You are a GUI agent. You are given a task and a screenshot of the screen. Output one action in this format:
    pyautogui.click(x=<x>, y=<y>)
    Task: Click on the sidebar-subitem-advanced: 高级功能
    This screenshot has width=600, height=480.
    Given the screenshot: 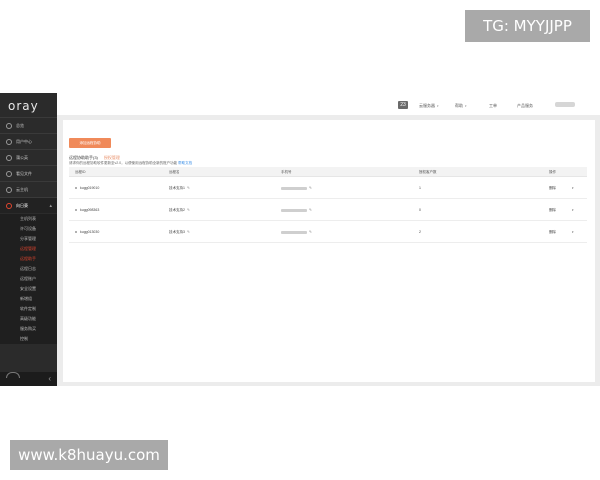 What is the action you would take?
    pyautogui.click(x=28, y=319)
    